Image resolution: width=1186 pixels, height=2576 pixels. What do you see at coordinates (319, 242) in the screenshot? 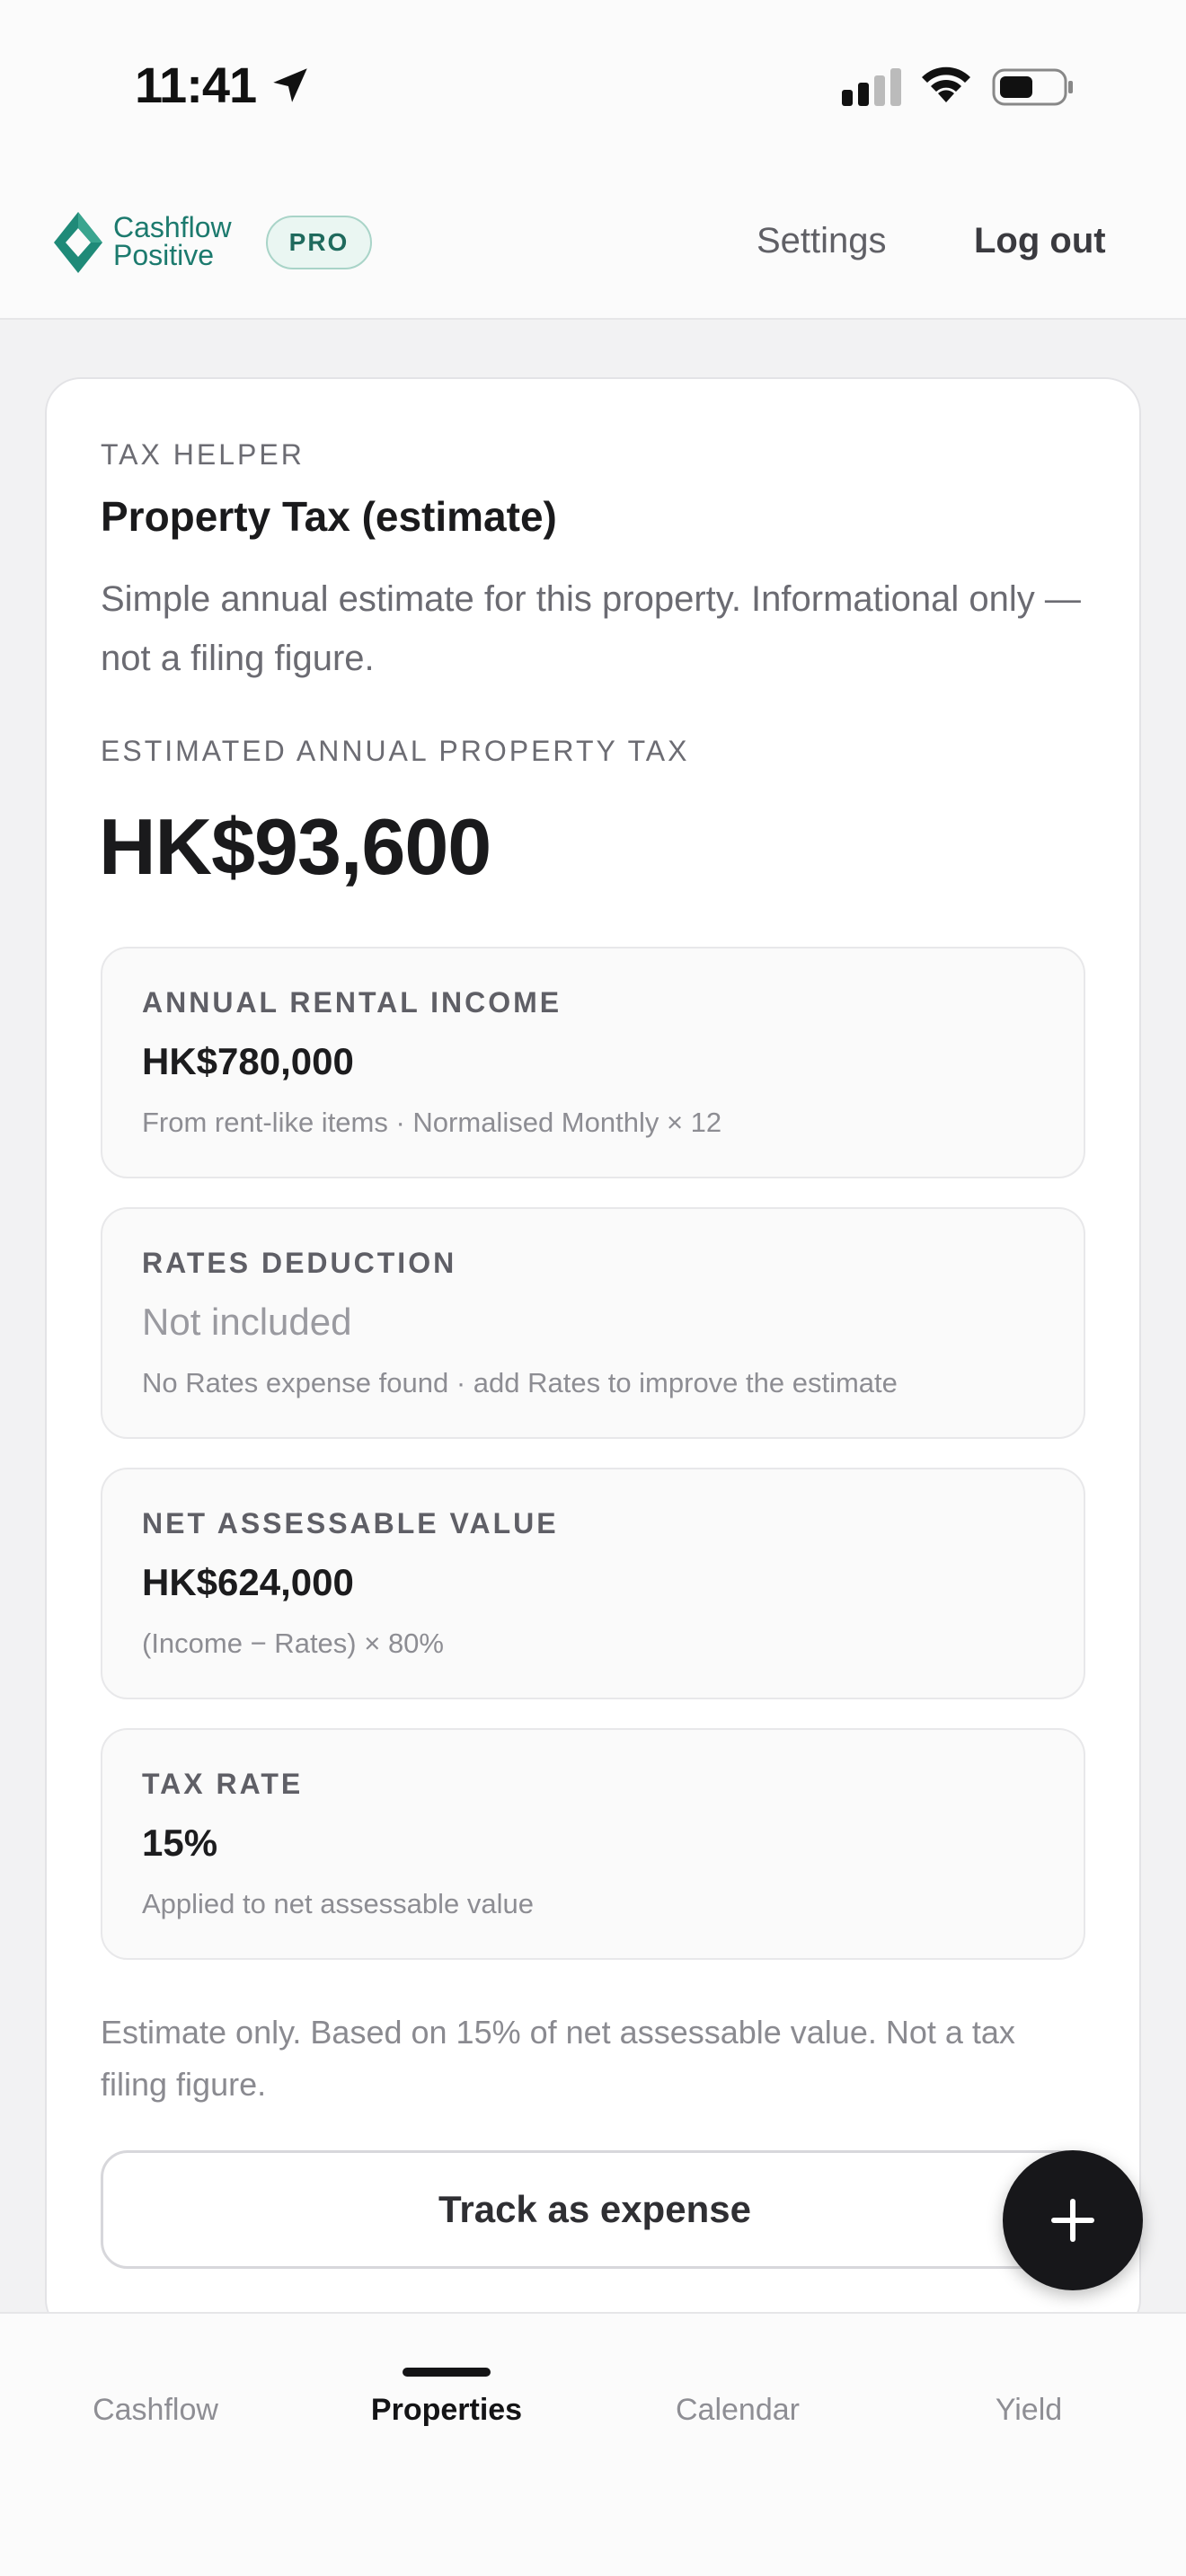
I see `pro-badge: PRO` at bounding box center [319, 242].